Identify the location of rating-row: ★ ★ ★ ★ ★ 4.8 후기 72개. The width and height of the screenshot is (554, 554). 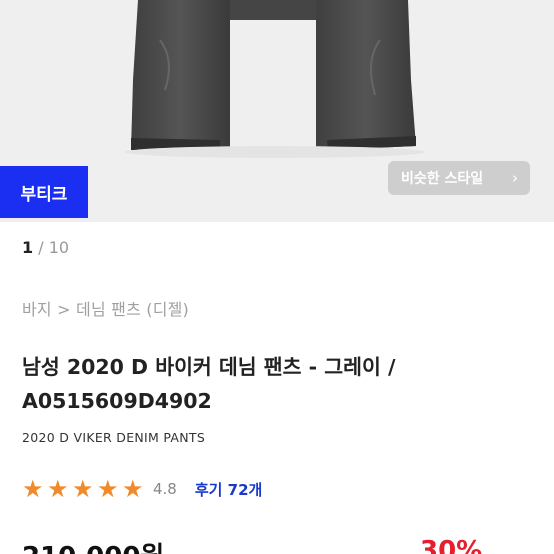
(142, 489).